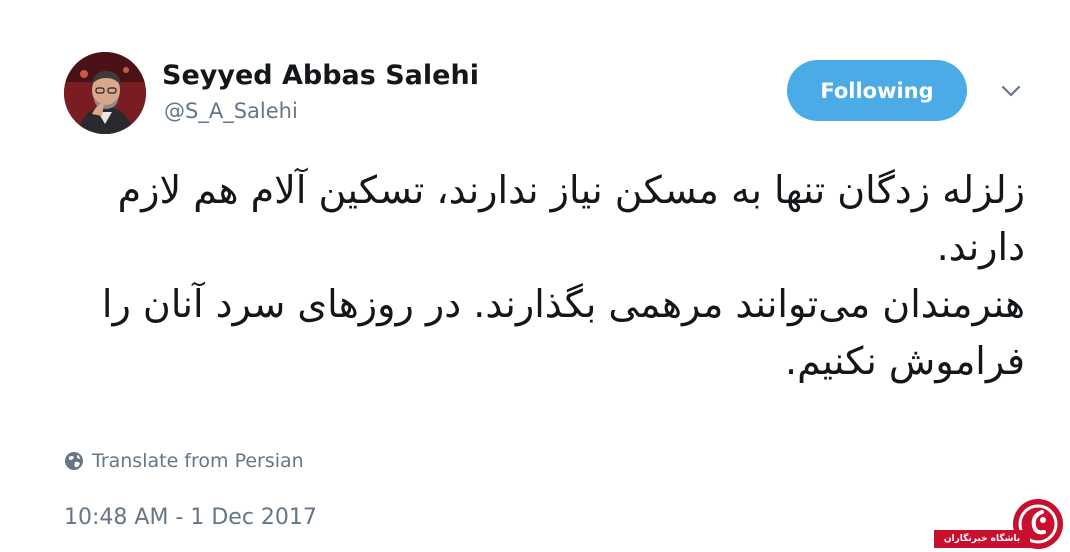 The width and height of the screenshot is (1070, 552). I want to click on avatar, so click(105, 93).